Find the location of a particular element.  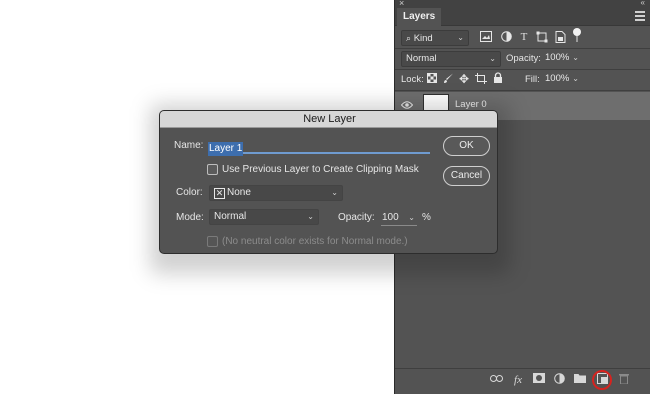

adjustment-filter-icon is located at coordinates (506, 39).